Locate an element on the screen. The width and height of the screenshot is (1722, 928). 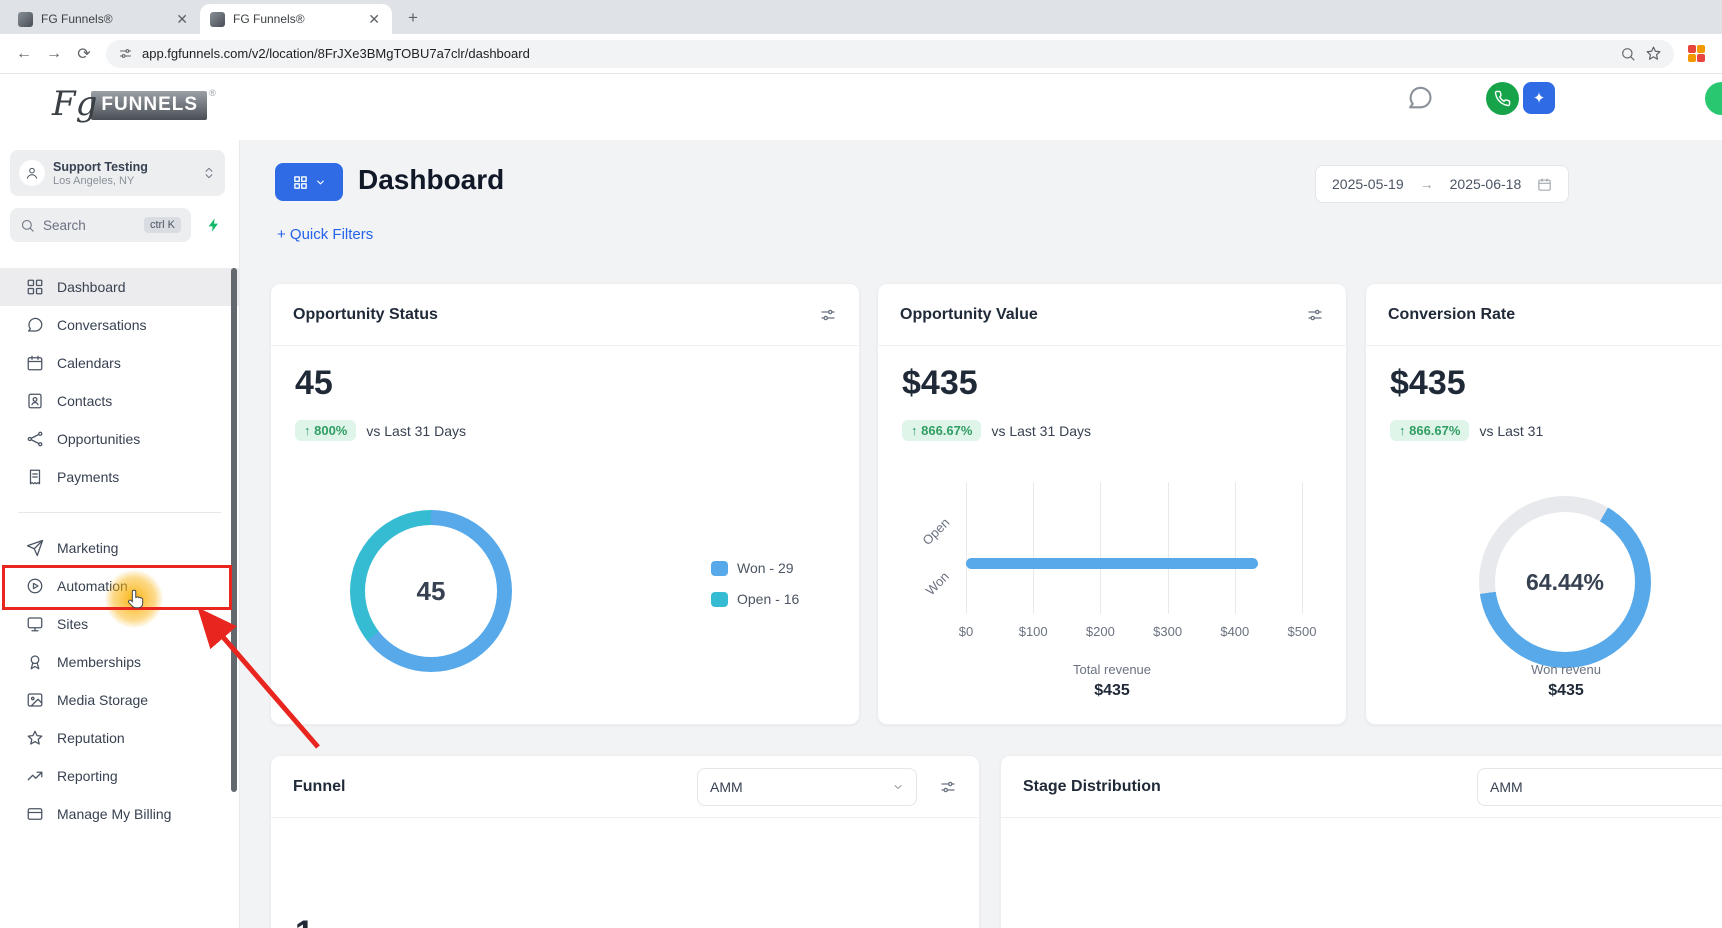
won-revenue-value: $435 is located at coordinates (1566, 690).